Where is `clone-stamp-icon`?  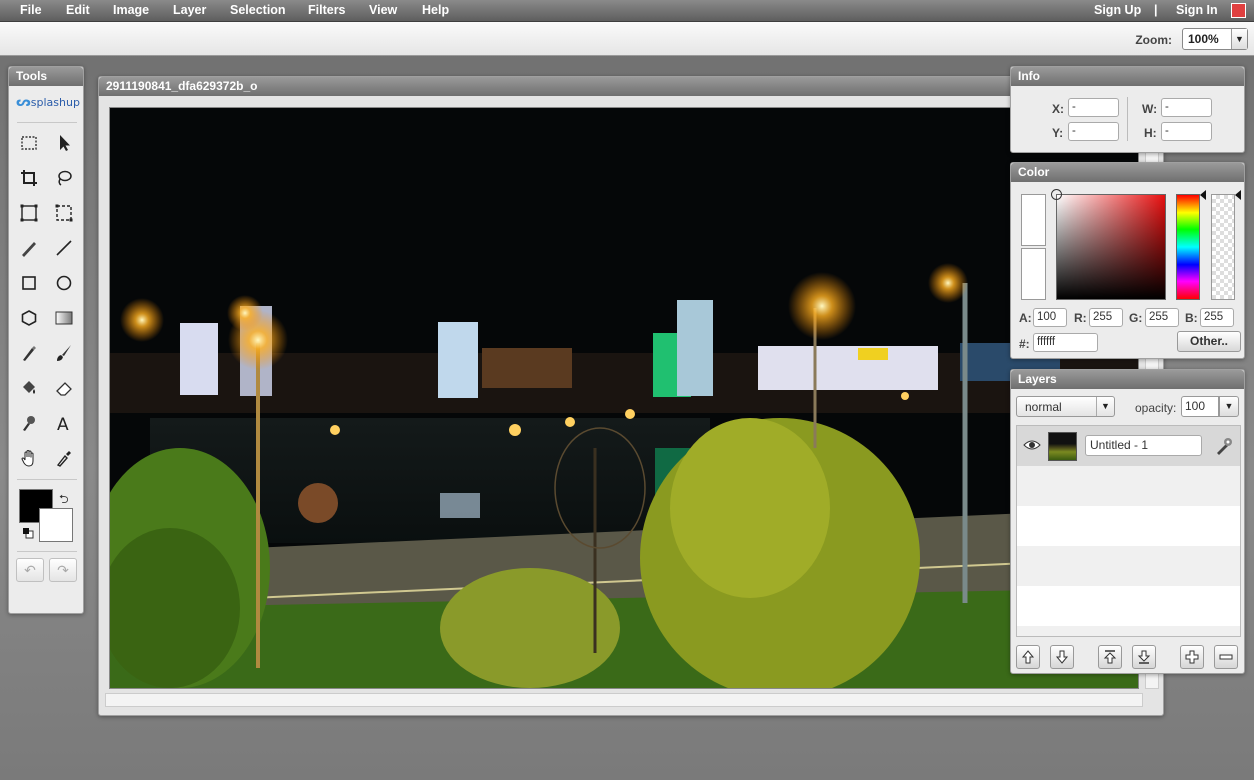
clone-stamp-icon is located at coordinates (29, 423).